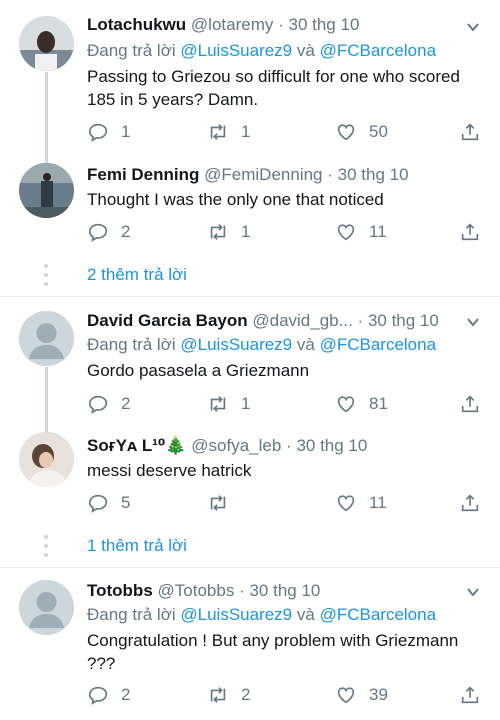  I want to click on retweet-button, so click(218, 503).